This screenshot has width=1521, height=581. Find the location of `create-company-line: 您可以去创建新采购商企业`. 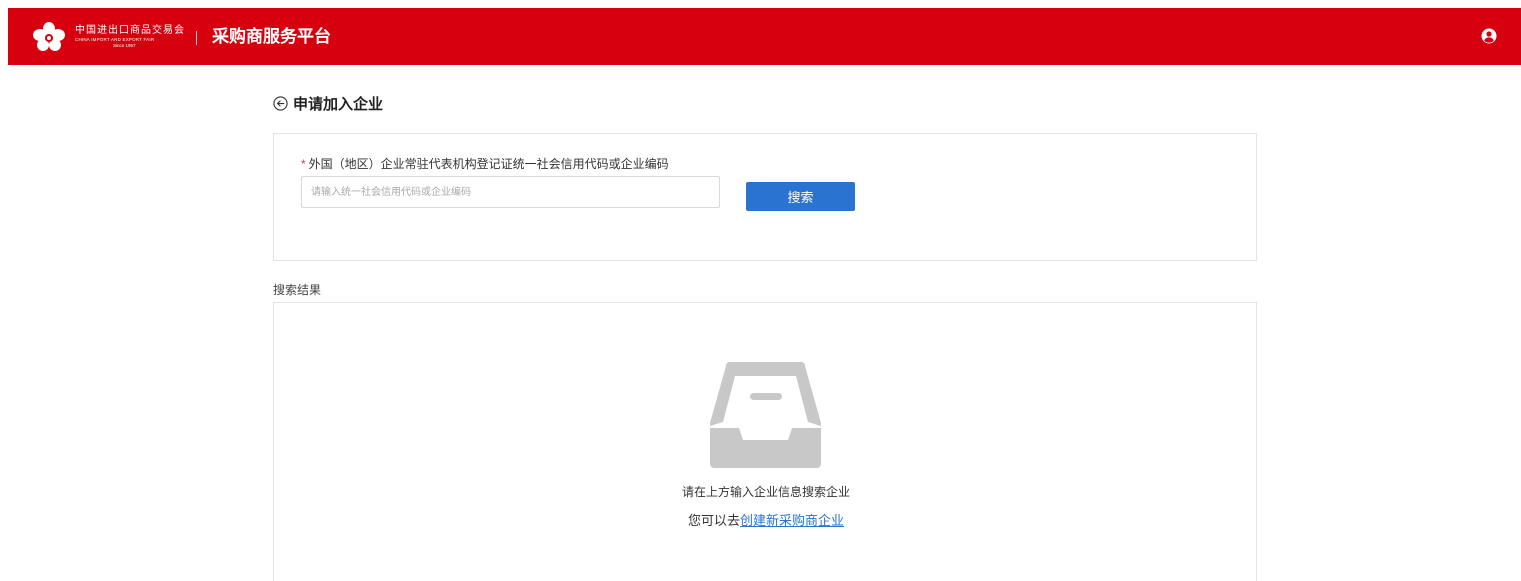

create-company-line: 您可以去创建新采购商企业 is located at coordinates (766, 519).